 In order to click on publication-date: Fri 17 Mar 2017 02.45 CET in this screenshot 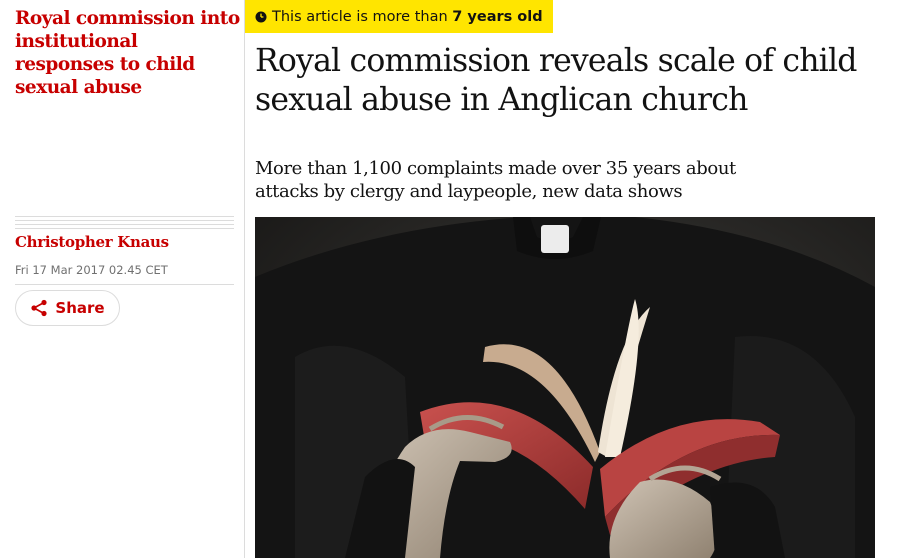, I will do `click(91, 270)`.